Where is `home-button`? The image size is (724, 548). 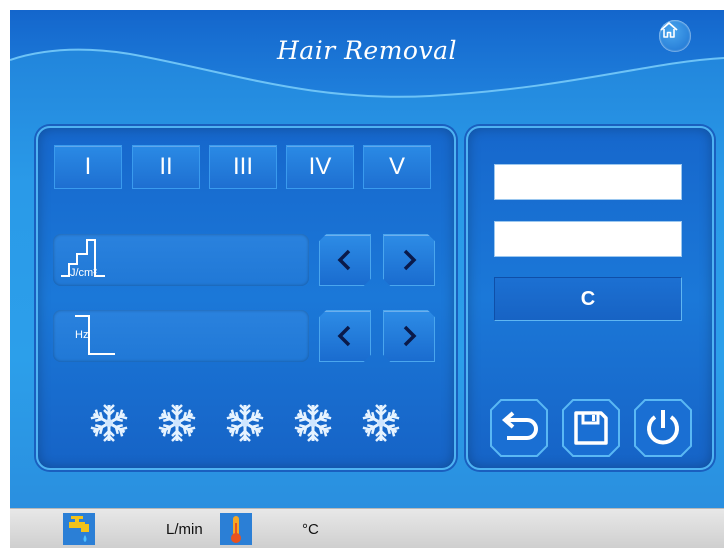
home-button is located at coordinates (675, 36).